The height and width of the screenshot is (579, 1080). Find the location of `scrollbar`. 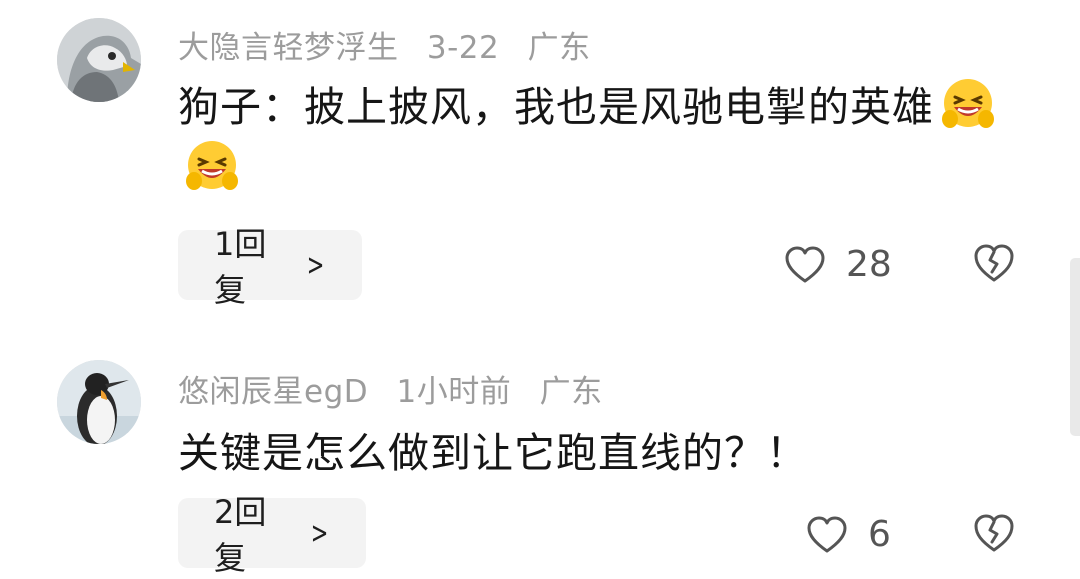

scrollbar is located at coordinates (1075, 347).